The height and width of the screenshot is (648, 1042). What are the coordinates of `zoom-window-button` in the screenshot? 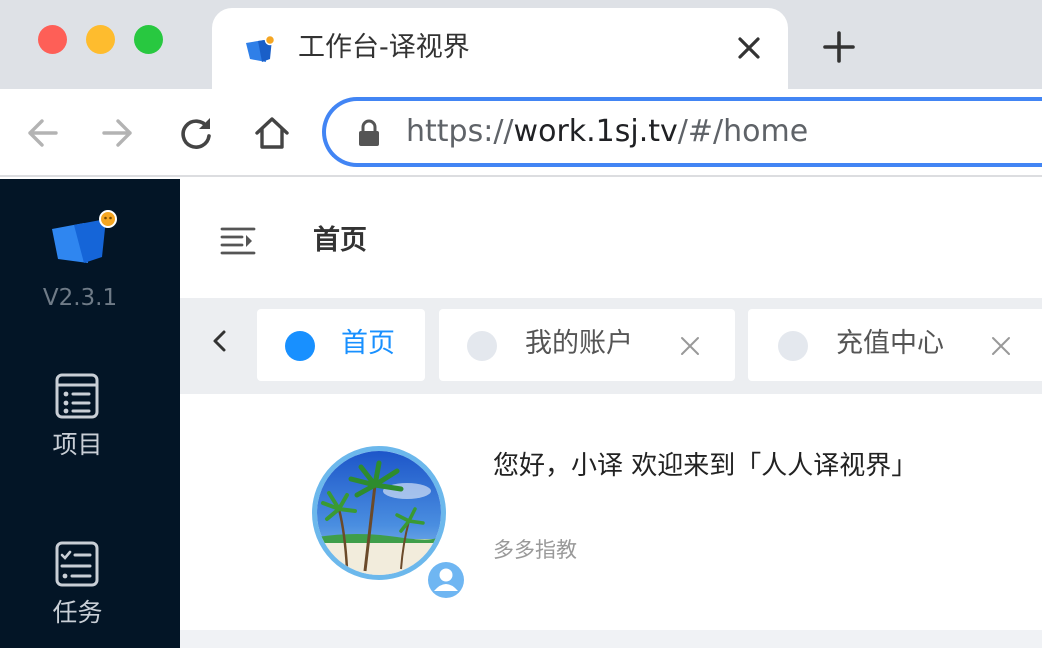 It's located at (148, 39).